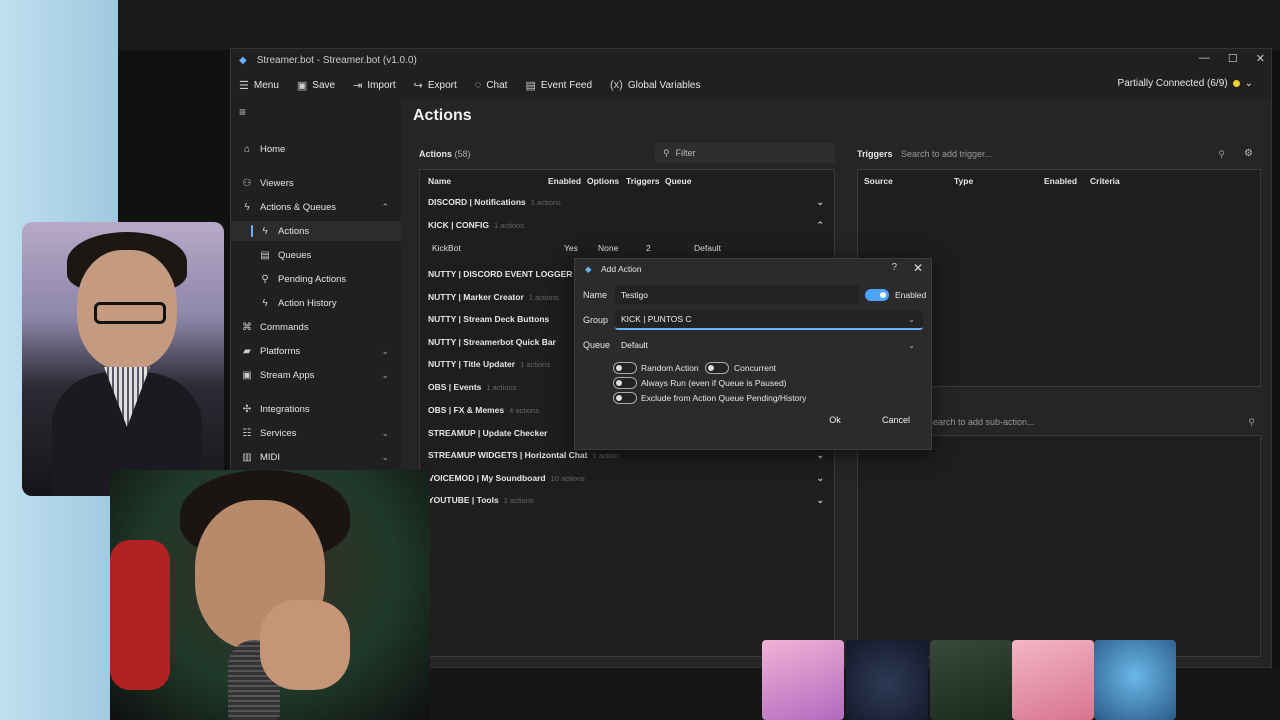  Describe the element at coordinates (1185, 83) in the screenshot. I see `connection-status: Partially Connected (6/9) ⌄` at that location.